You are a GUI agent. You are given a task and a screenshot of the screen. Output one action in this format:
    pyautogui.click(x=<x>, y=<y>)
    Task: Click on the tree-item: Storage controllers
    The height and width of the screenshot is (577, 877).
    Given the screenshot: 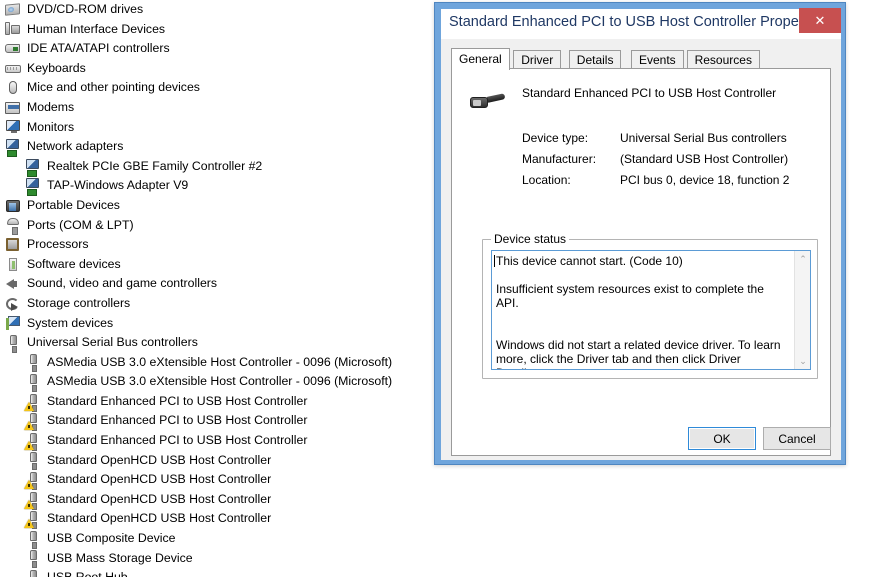 What is the action you would take?
    pyautogui.click(x=217, y=304)
    